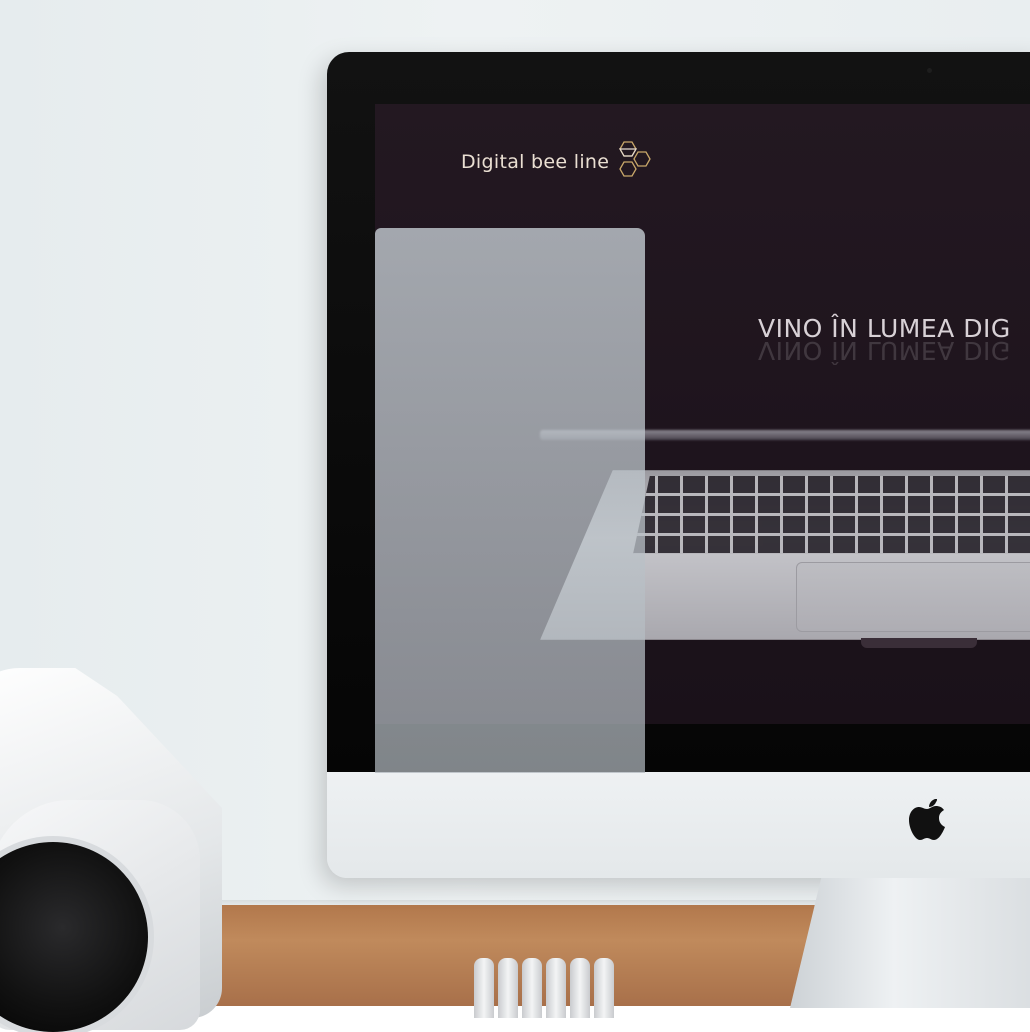 The height and width of the screenshot is (1032, 1030). I want to click on hero-headline-reflection: VINO ÎN LUMEA DIG, so click(884, 350).